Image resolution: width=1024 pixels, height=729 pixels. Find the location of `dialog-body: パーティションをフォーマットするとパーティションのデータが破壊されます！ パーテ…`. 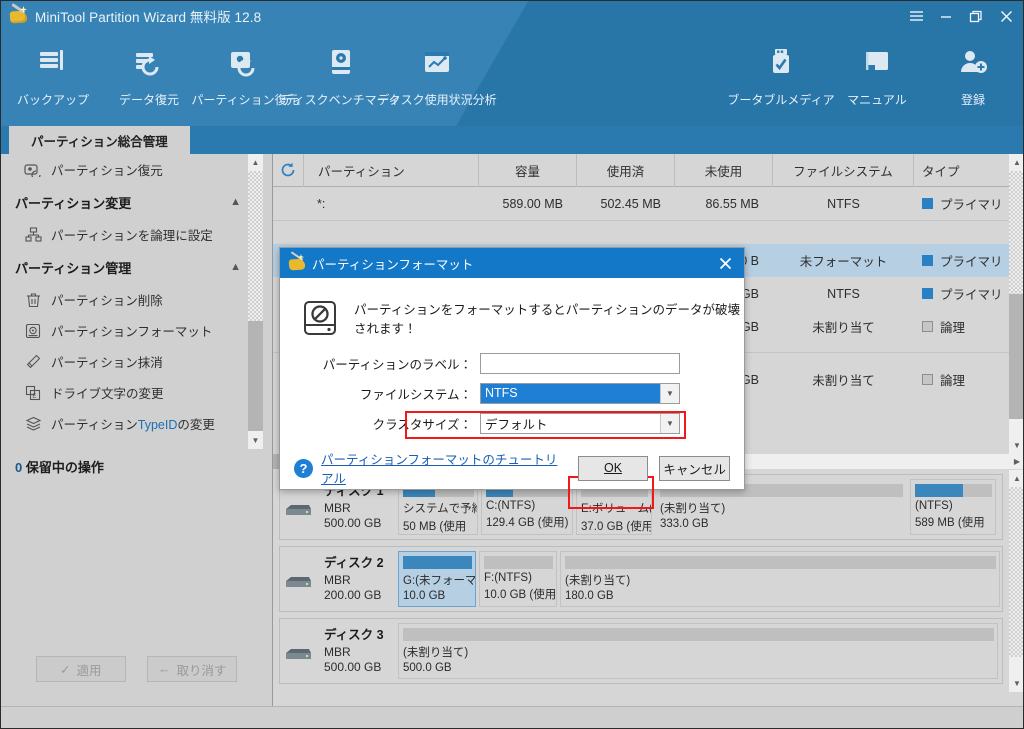

dialog-body: パーティションをフォーマットするとパーティションのデータが破壊されます！ パーテ… is located at coordinates (512, 393).